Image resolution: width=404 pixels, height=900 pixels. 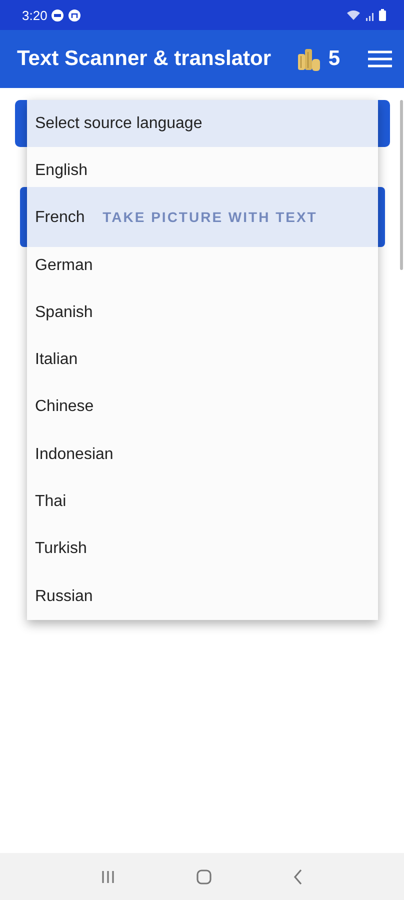 I want to click on language-option: Thai, so click(x=50, y=502).